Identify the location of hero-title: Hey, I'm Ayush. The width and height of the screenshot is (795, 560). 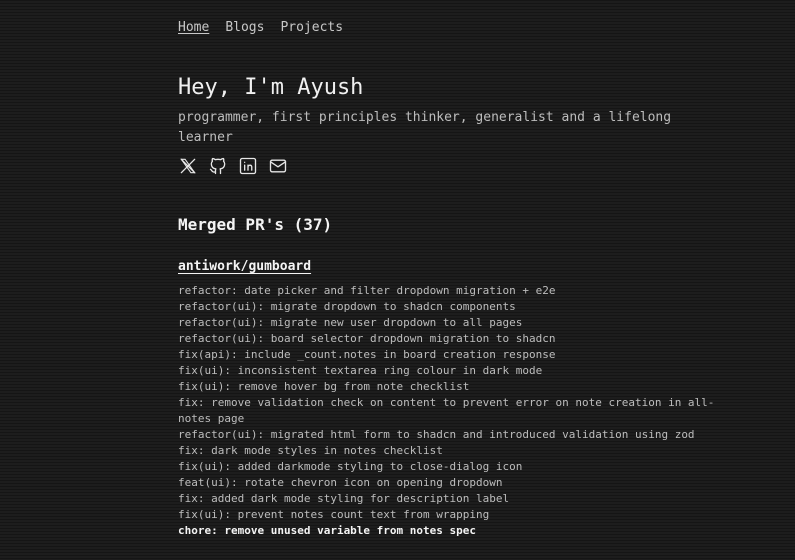
(271, 87).